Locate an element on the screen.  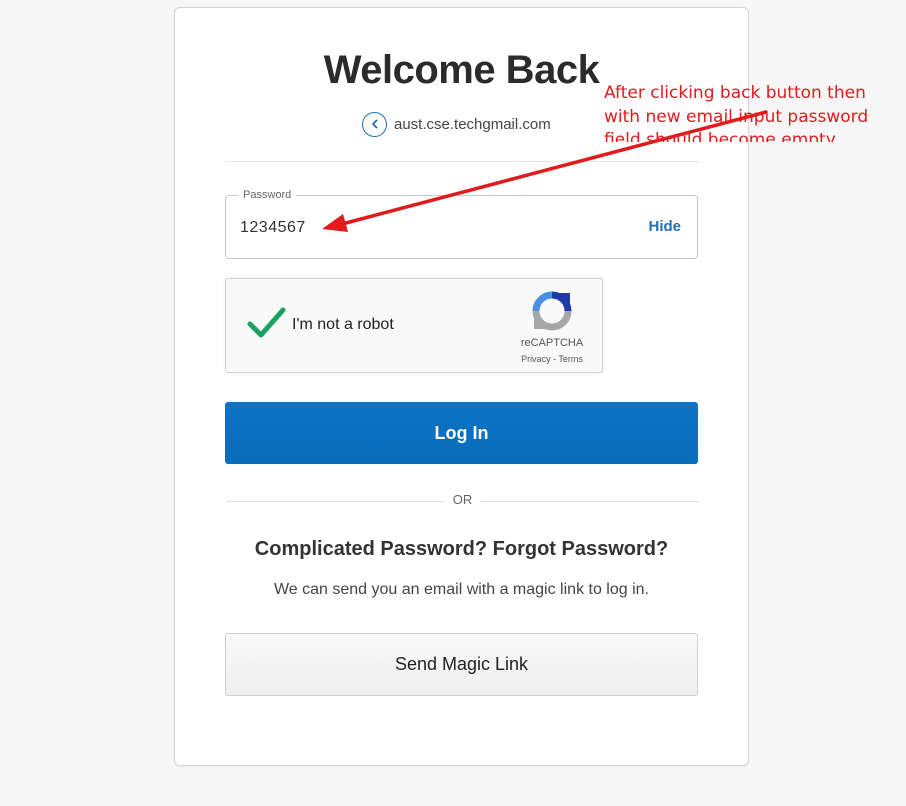
recaptcha-terms-link: Terms is located at coordinates (570, 359).